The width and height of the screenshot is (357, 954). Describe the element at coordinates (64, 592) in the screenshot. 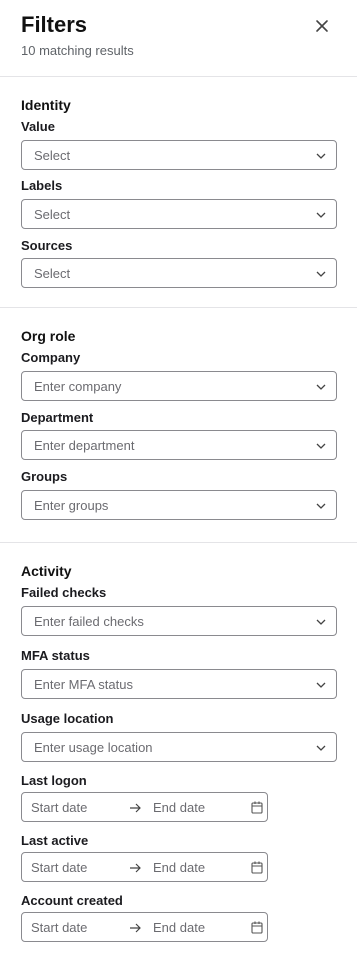

I see `failed-checks-label: Failed checks` at that location.